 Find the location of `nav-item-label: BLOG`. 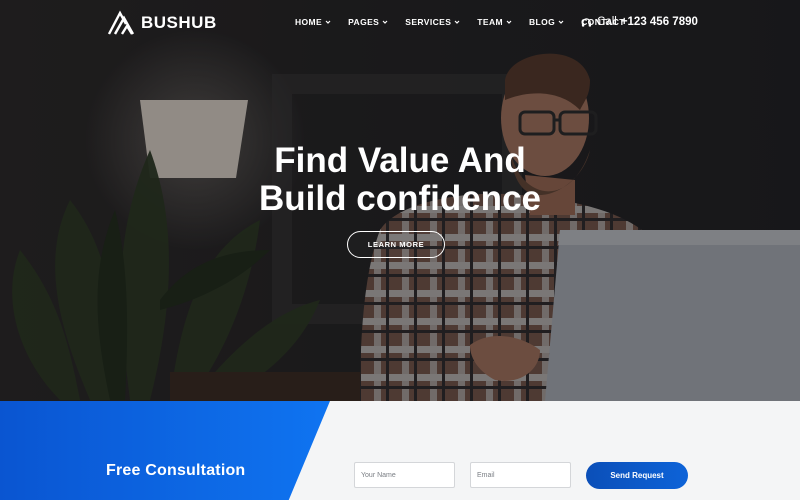

nav-item-label: BLOG is located at coordinates (542, 22).